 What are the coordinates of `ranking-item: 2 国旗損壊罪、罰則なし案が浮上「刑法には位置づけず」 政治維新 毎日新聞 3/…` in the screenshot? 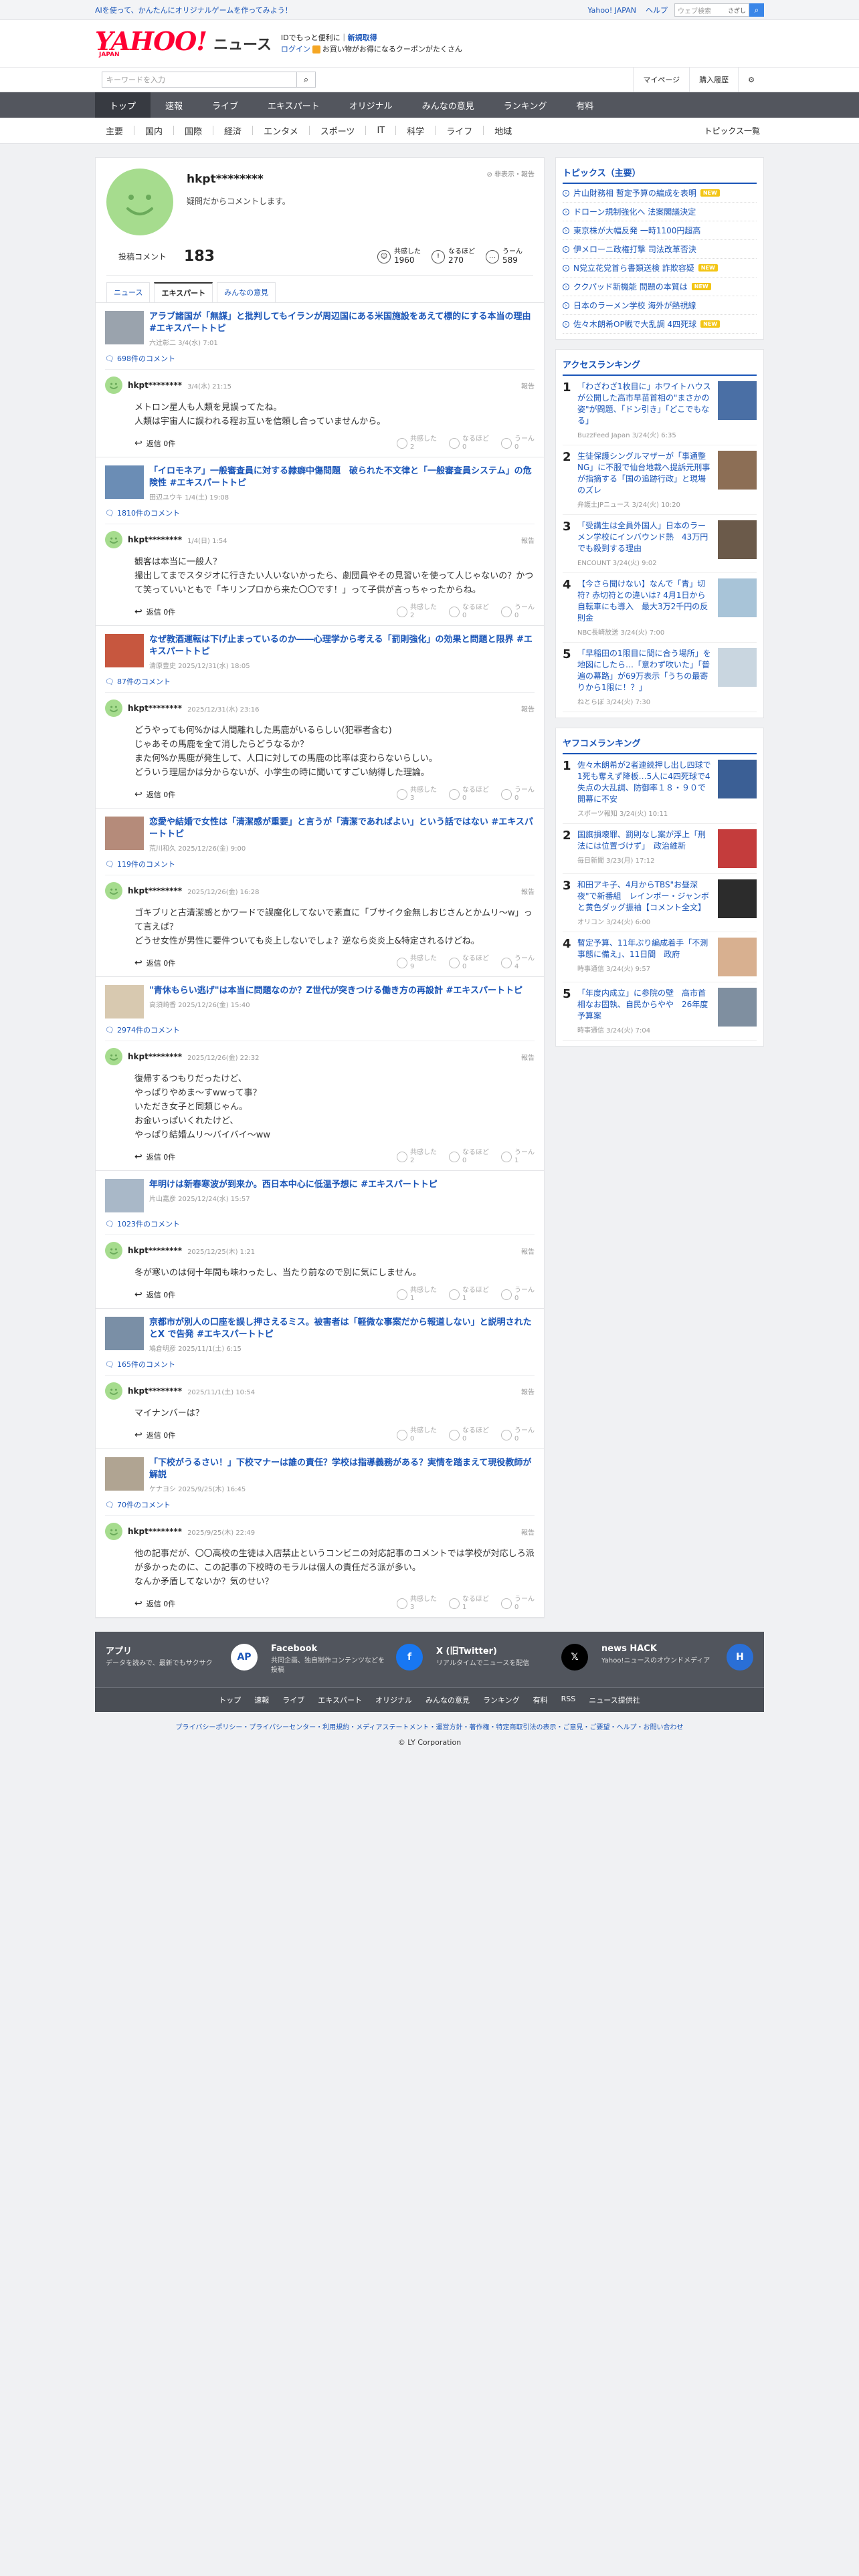 It's located at (660, 849).